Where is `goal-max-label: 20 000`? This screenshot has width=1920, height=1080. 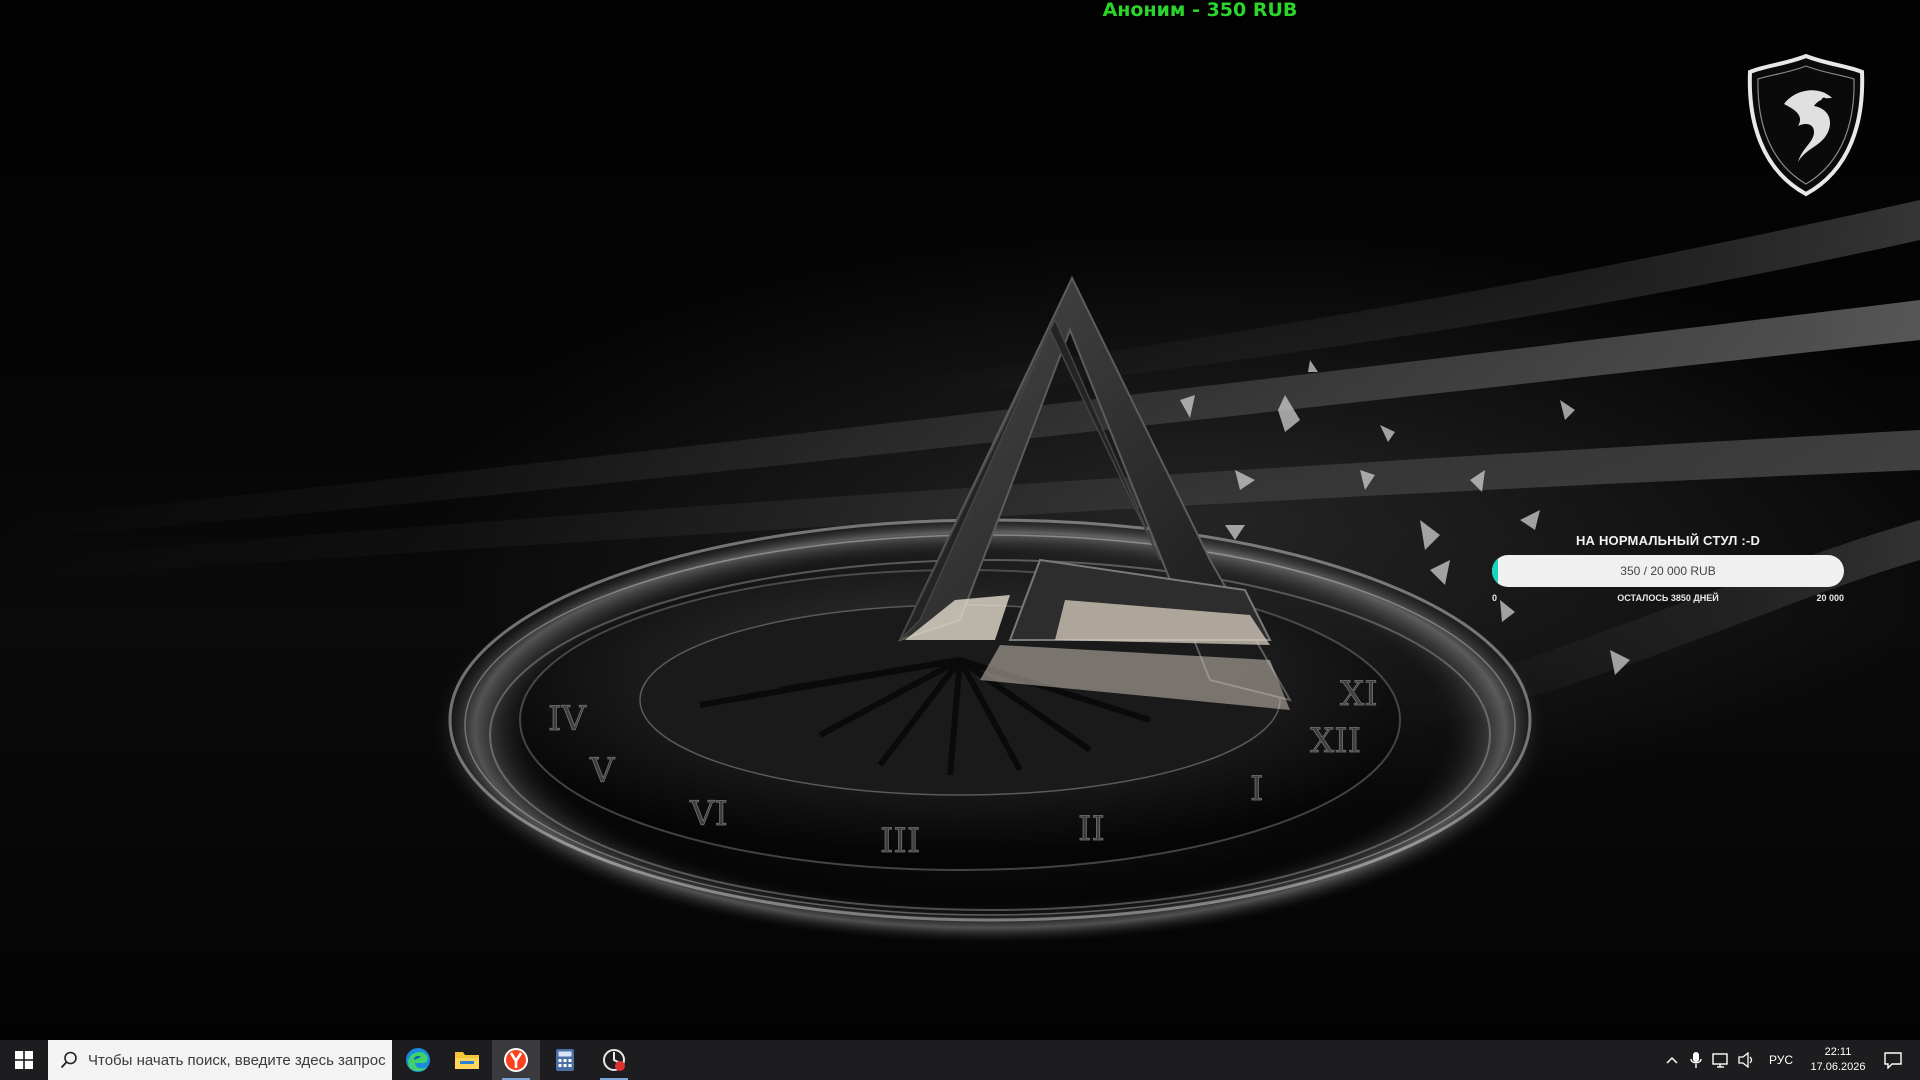 goal-max-label: 20 000 is located at coordinates (1830, 598).